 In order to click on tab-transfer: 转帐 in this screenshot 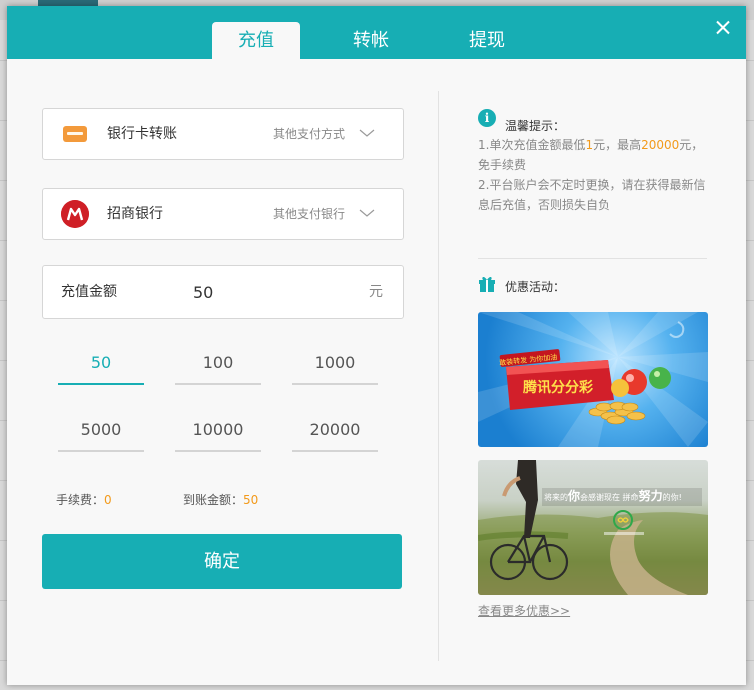, I will do `click(371, 40)`.